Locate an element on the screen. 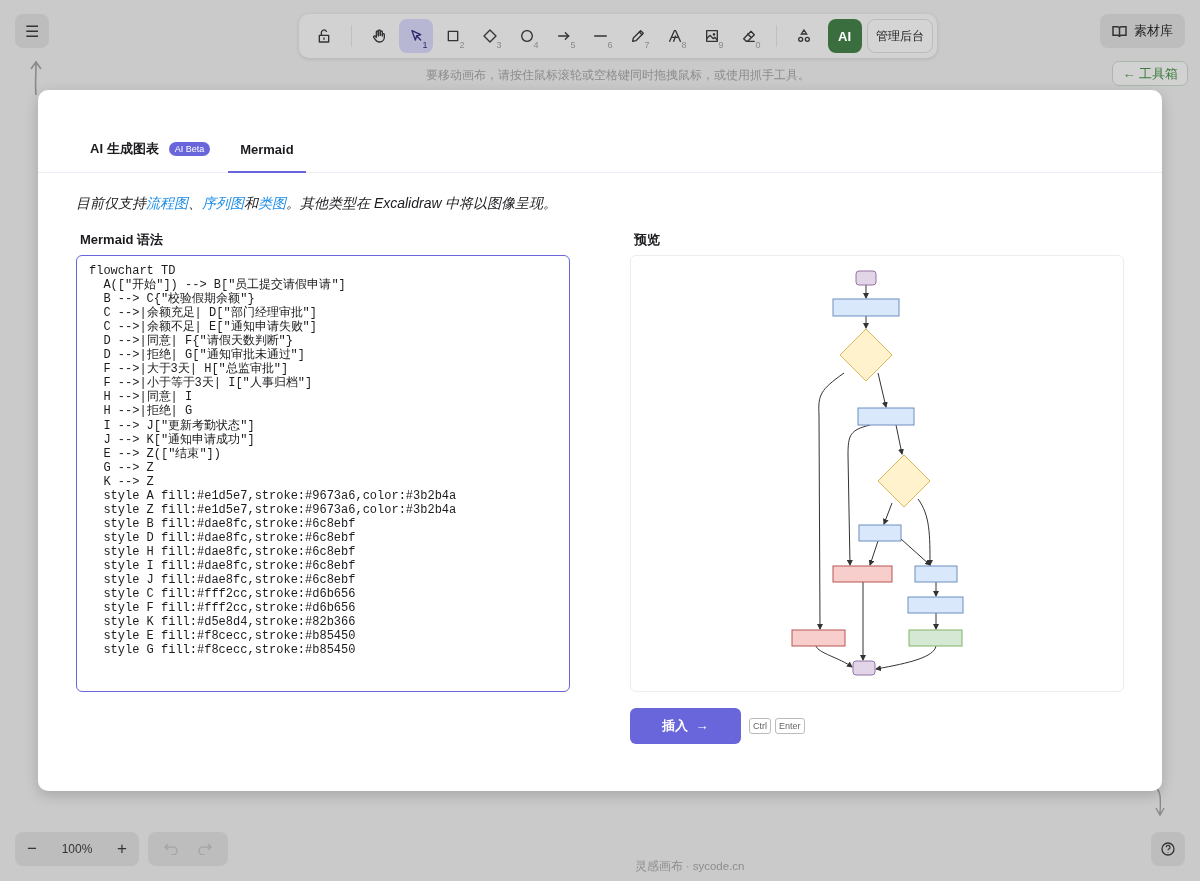 This screenshot has height=881, width=1200. toolbox-button: ← 工具箱 is located at coordinates (1150, 73).